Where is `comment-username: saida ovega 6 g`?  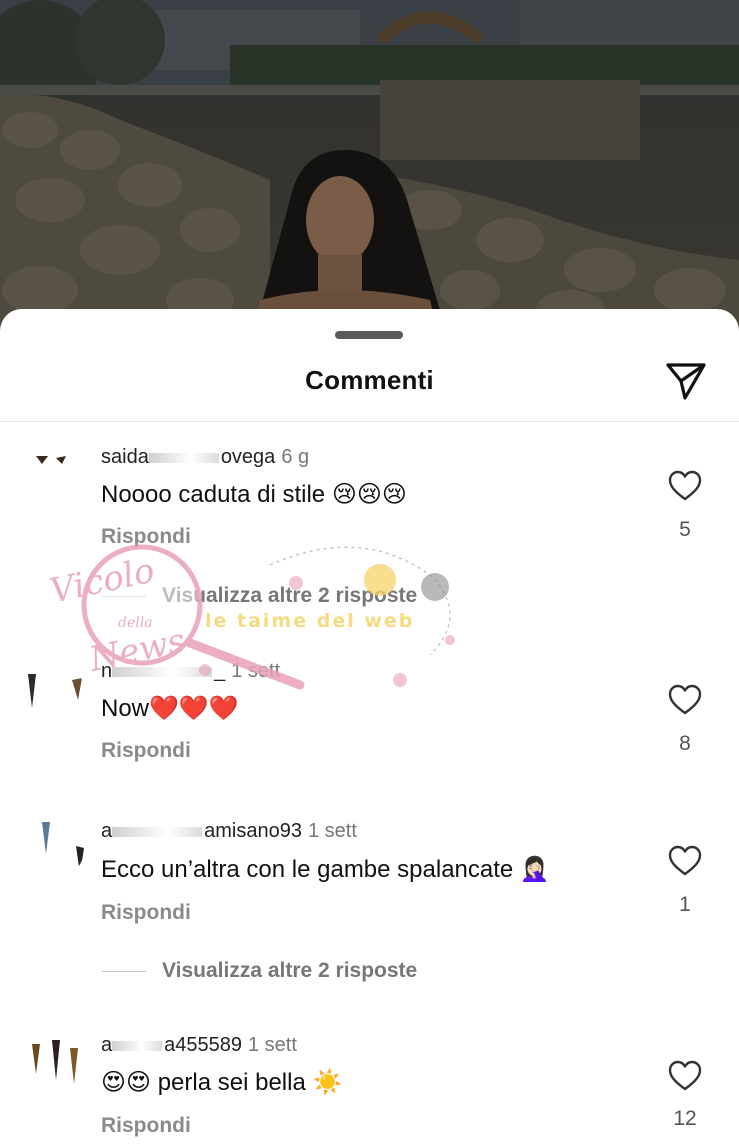
comment-username: saida ovega 6 g is located at coordinates (205, 457).